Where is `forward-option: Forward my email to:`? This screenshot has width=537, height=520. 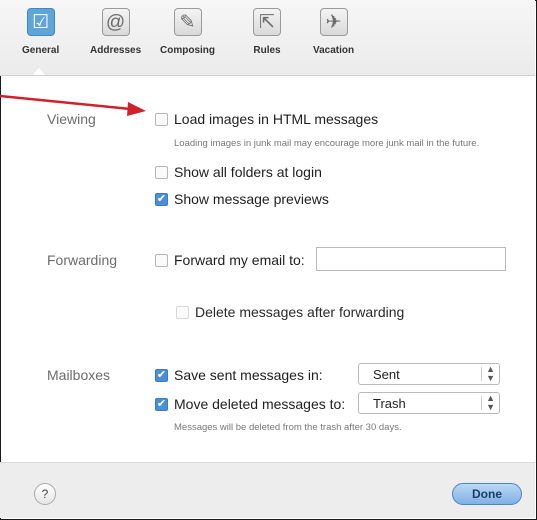
forward-option: Forward my email to: is located at coordinates (230, 260).